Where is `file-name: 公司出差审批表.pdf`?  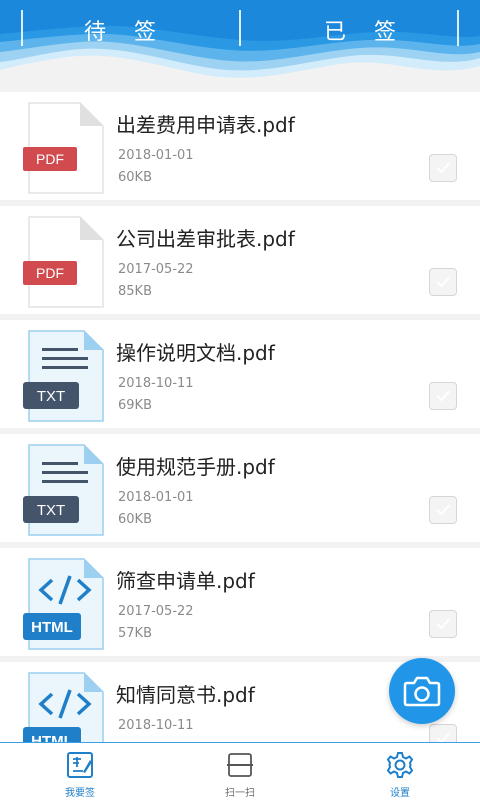
file-name: 公司出差审批表.pdf is located at coordinates (205, 239).